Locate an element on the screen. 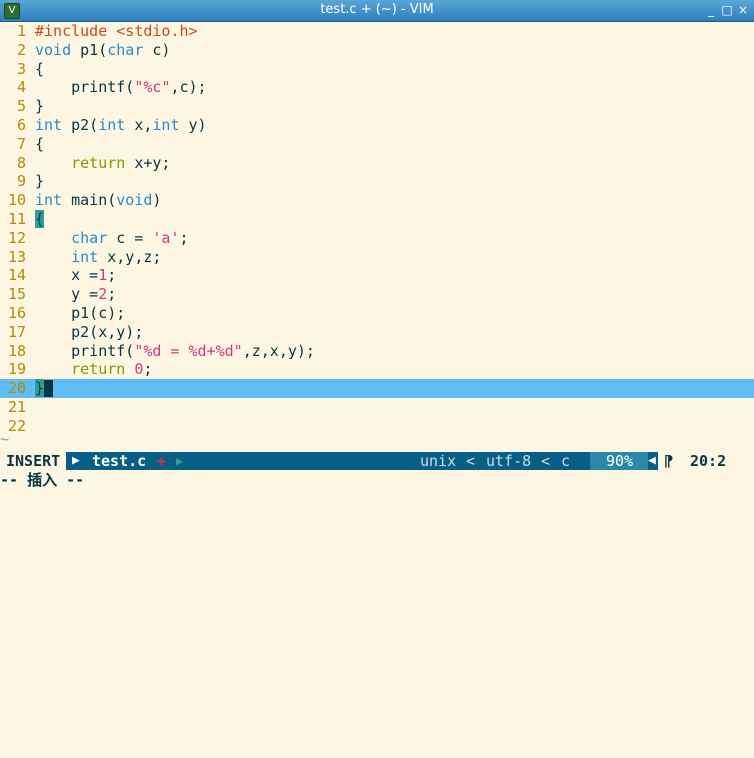 The image size is (754, 758). current-code-line: 20} is located at coordinates (377, 388).